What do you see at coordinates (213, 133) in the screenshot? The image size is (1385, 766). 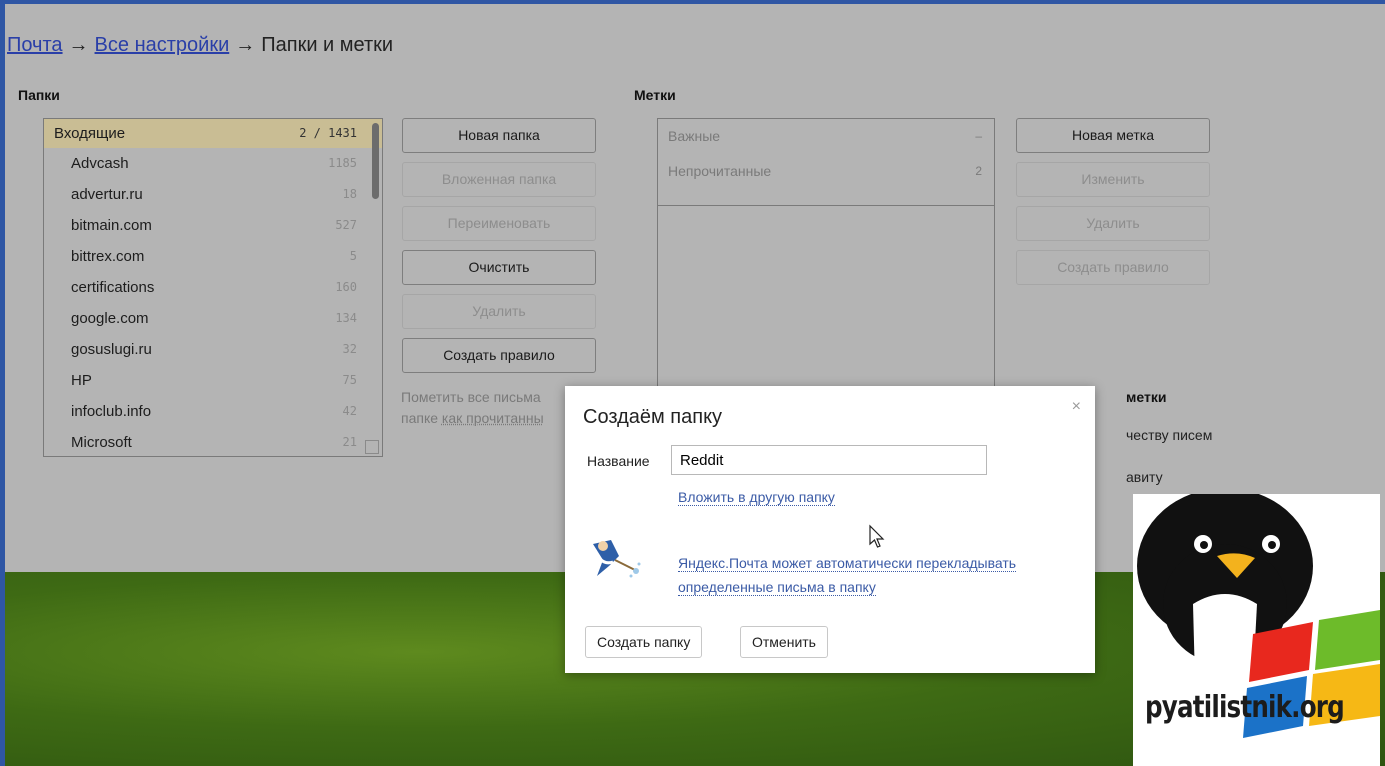 I see `folder-item: Входящие 2 / 1431` at bounding box center [213, 133].